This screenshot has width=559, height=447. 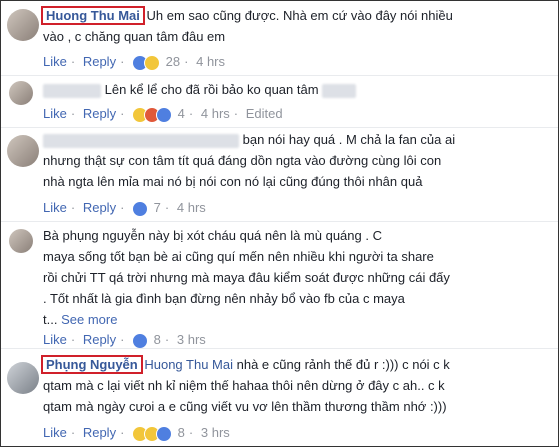 What do you see at coordinates (124, 208) in the screenshot?
I see `comment-actions: Like · Reply · 7 · 4 hrs` at bounding box center [124, 208].